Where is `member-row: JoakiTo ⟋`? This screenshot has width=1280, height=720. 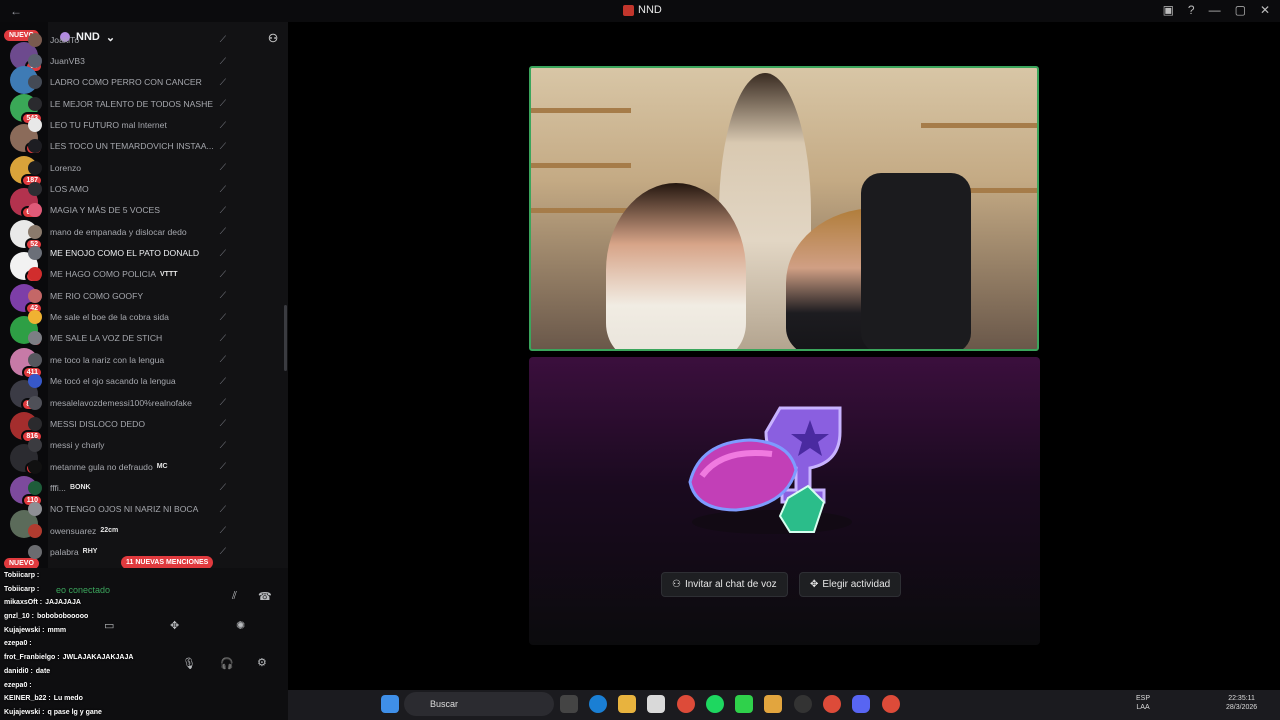 member-row: JoakiTo ⟋ is located at coordinates (131, 39).